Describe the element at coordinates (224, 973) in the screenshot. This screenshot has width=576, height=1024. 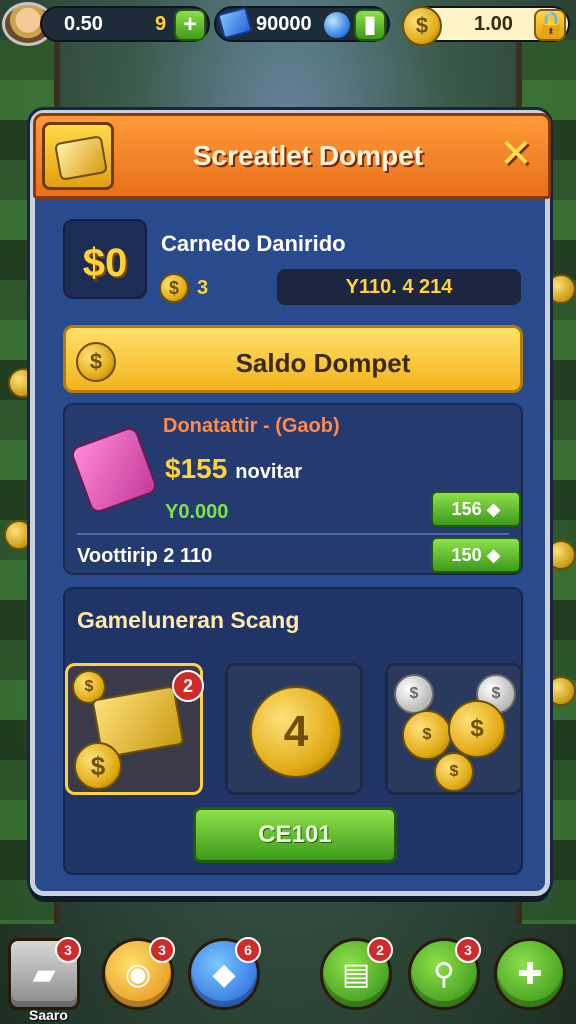
I see `bottom-nav-gift-button: ◆ 6` at that location.